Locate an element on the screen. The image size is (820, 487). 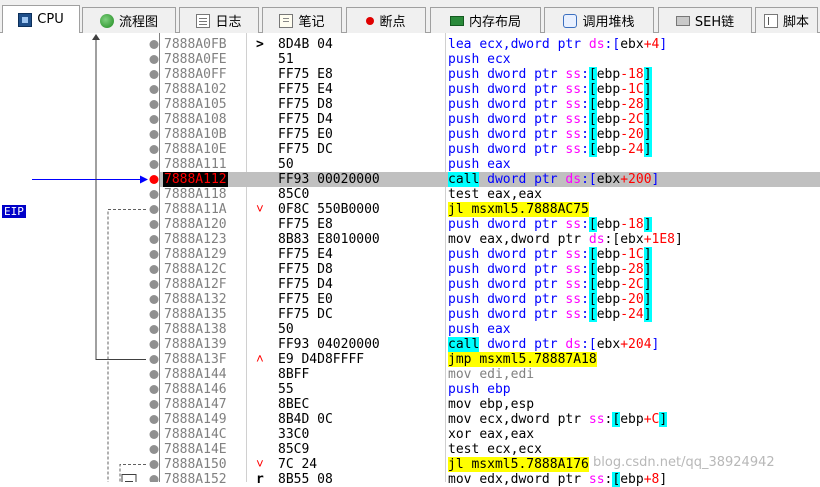
tab-cpu: CPU is located at coordinates (41, 19).